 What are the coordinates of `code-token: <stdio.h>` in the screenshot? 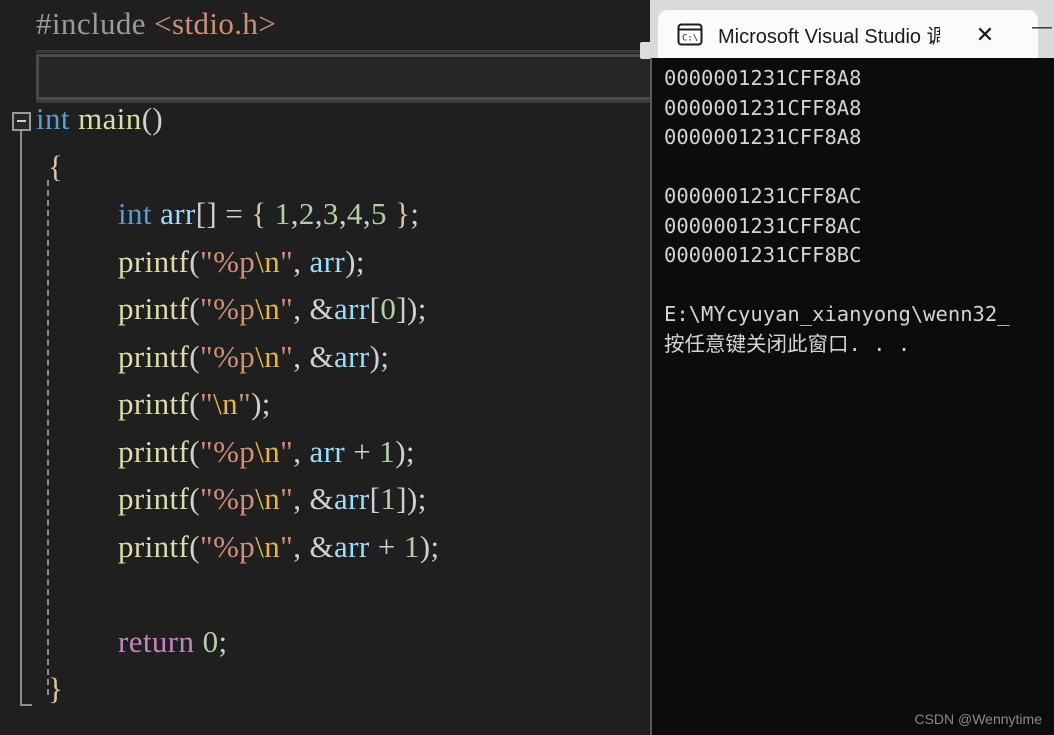 It's located at (215, 23).